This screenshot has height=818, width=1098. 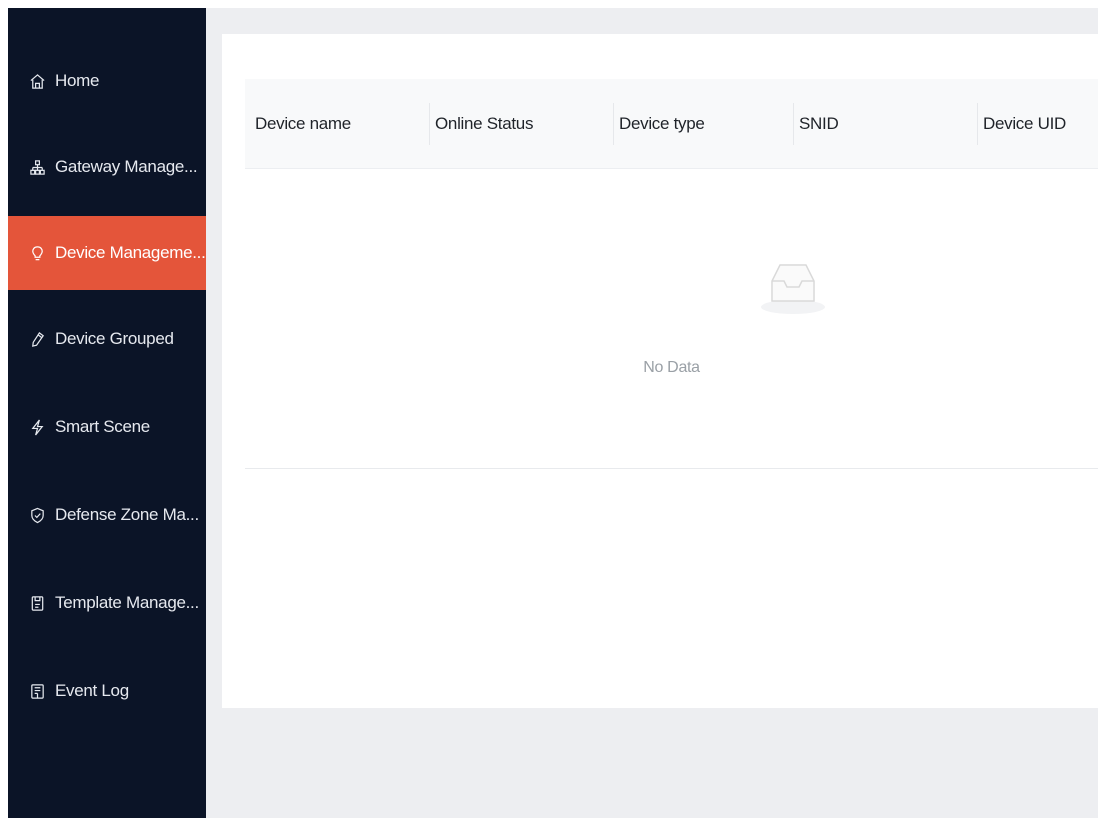 What do you see at coordinates (77, 80) in the screenshot?
I see `sidebar-item-label: Home` at bounding box center [77, 80].